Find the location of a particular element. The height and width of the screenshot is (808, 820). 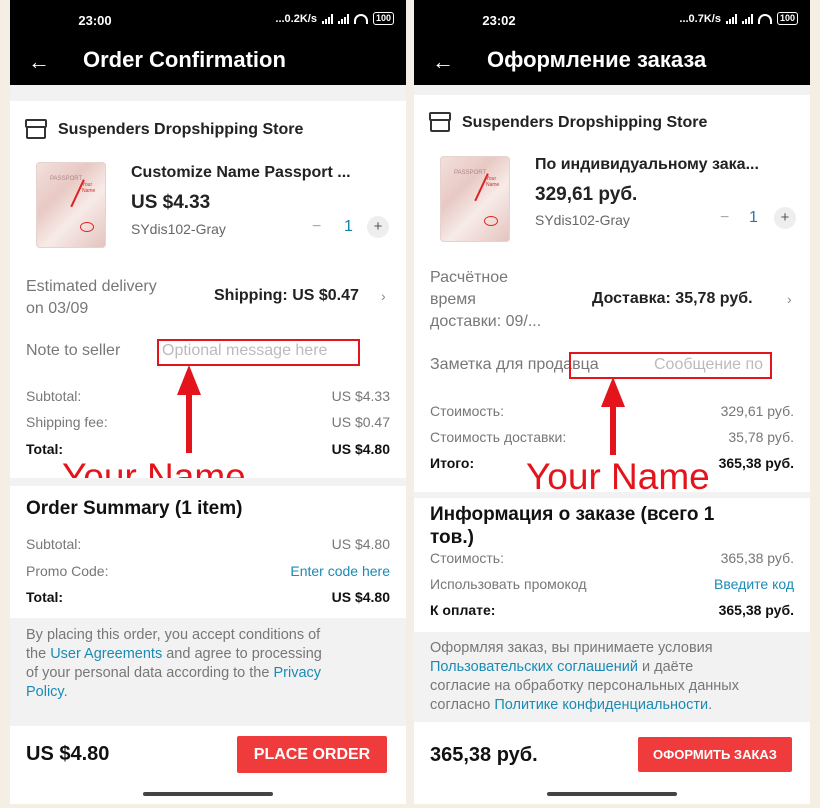

enter-promo-code-link: Enter code here is located at coordinates (340, 571).